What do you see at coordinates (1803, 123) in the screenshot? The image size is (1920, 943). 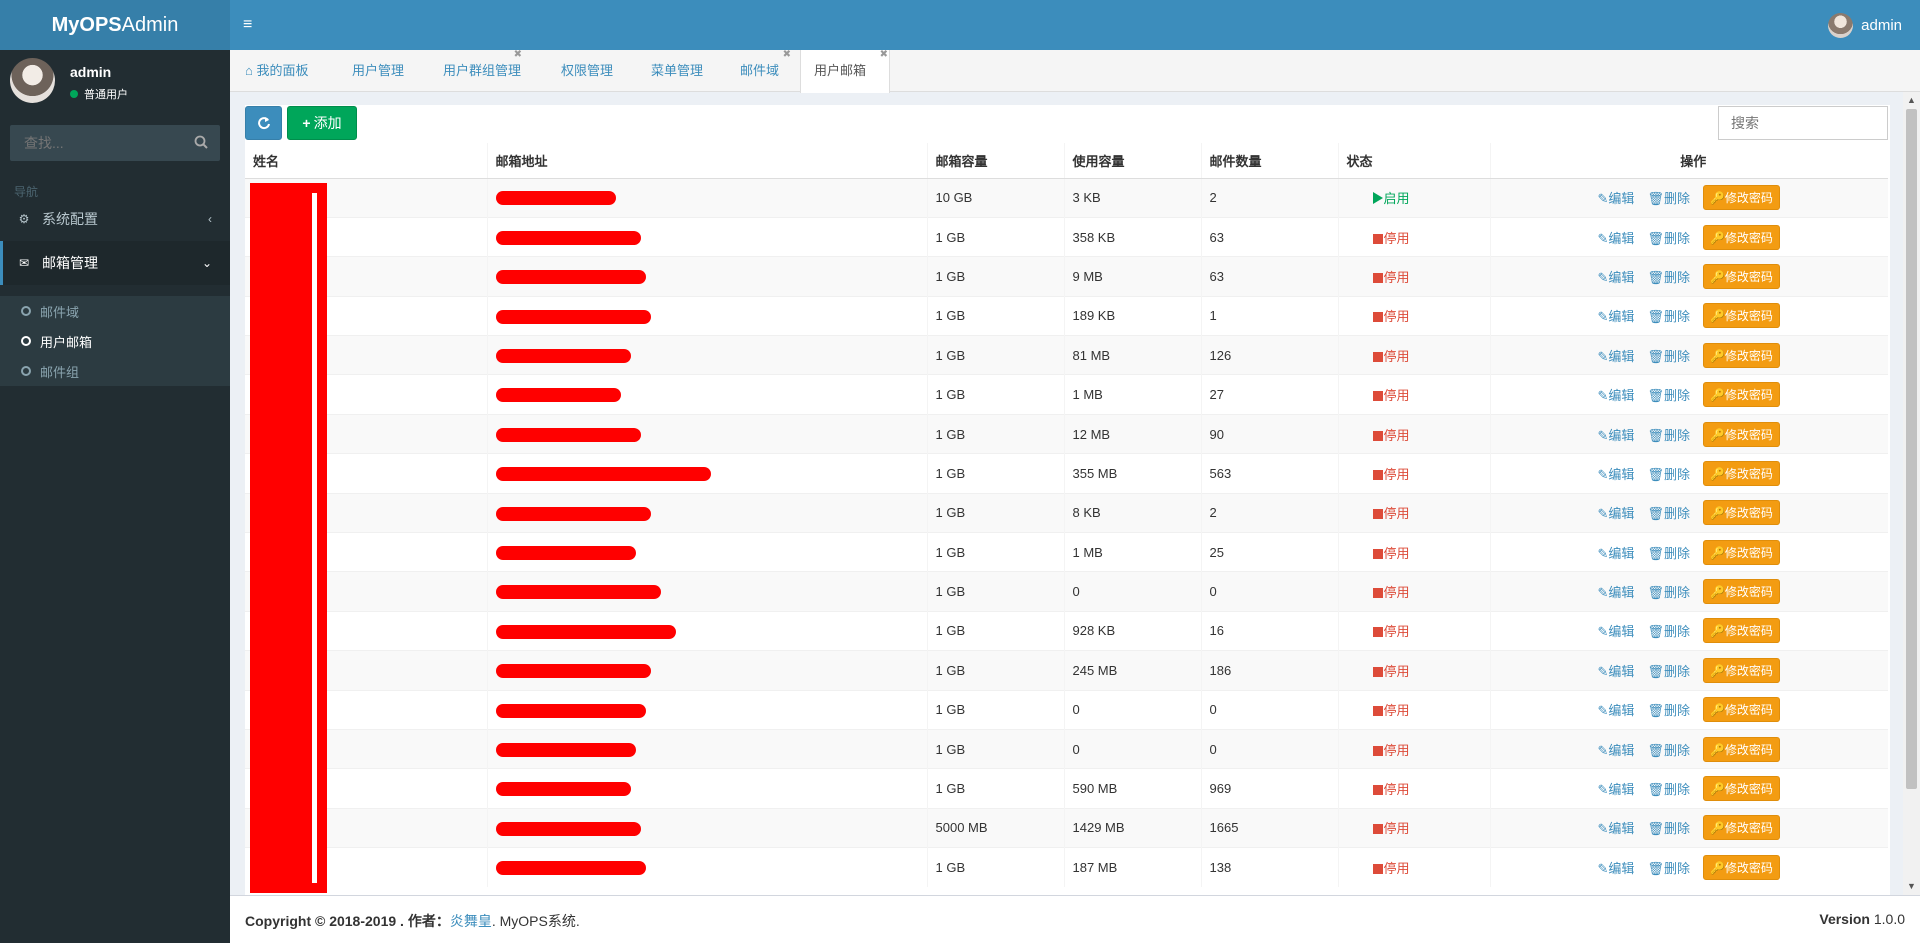 I see `table-search-input` at bounding box center [1803, 123].